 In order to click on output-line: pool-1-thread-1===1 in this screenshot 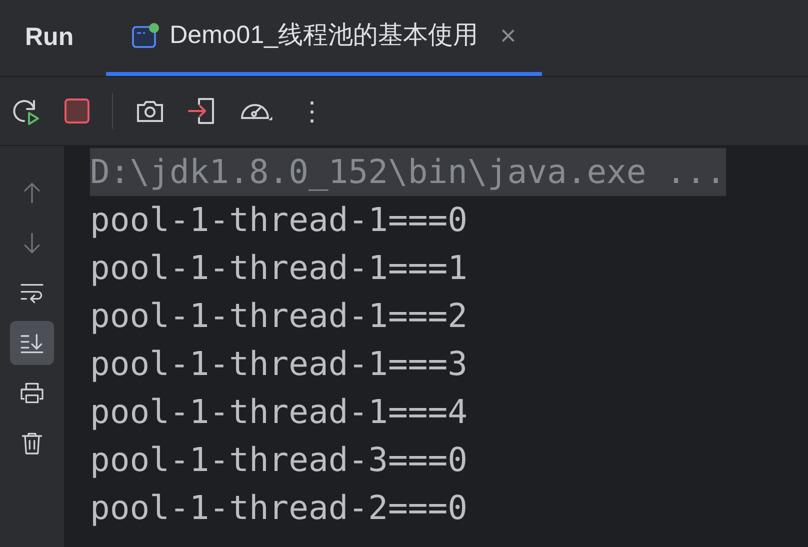, I will do `click(279, 268)`.